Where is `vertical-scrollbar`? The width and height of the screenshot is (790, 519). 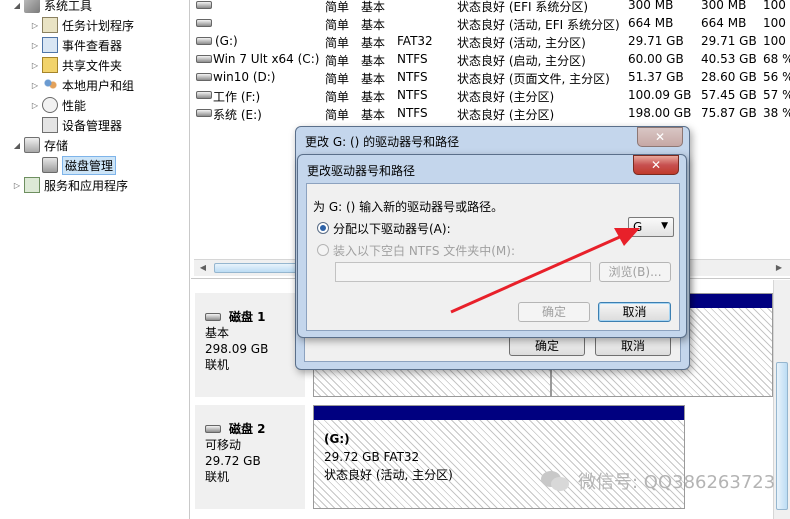 vertical-scrollbar is located at coordinates (781, 399).